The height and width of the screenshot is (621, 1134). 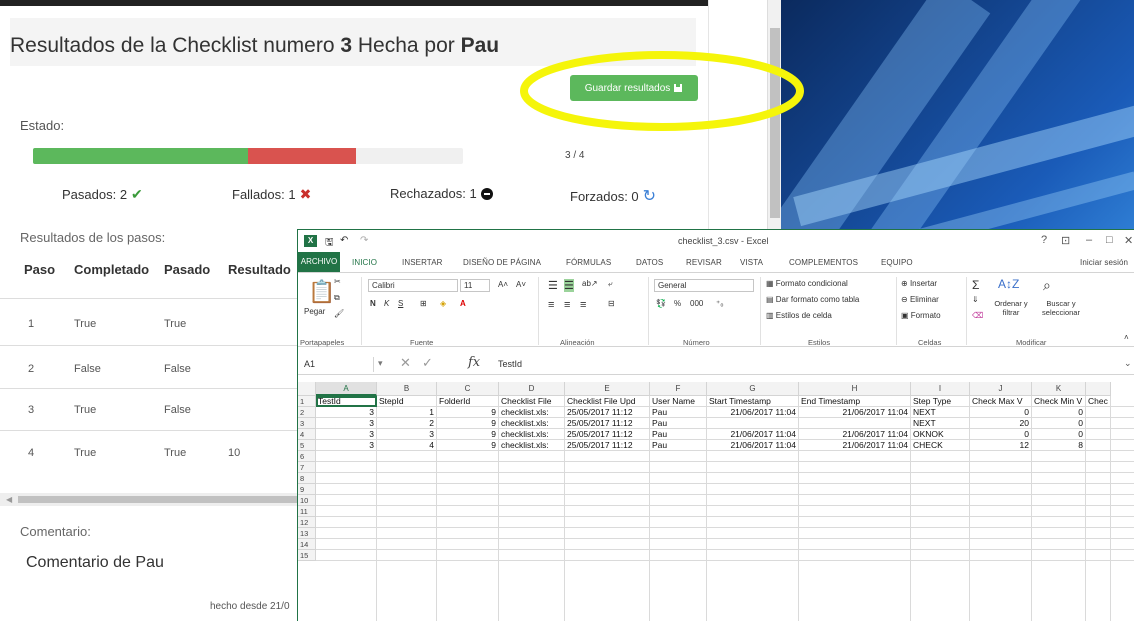 What do you see at coordinates (307, 533) in the screenshot?
I see `row-header: 13` at bounding box center [307, 533].